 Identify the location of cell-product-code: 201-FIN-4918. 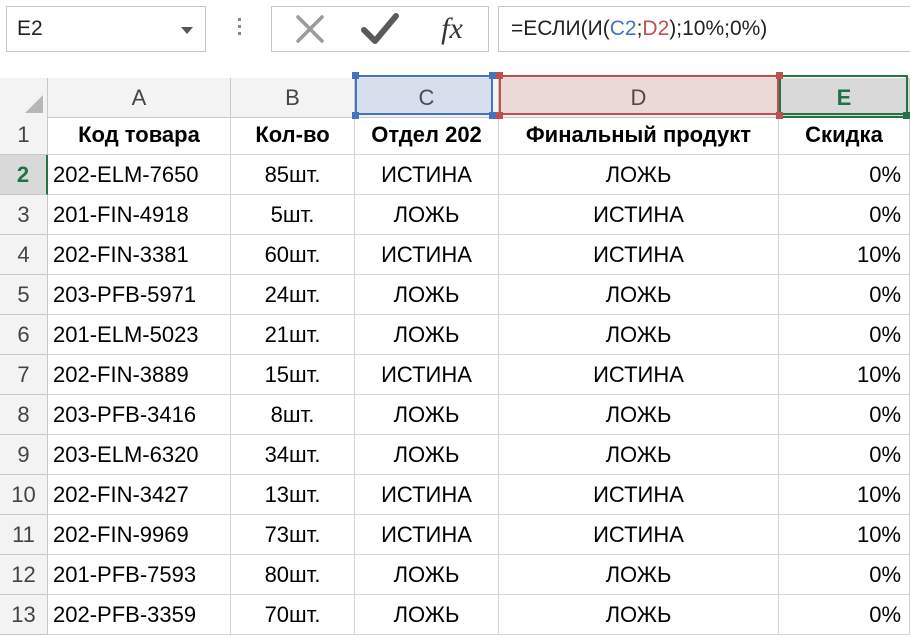
(139, 215).